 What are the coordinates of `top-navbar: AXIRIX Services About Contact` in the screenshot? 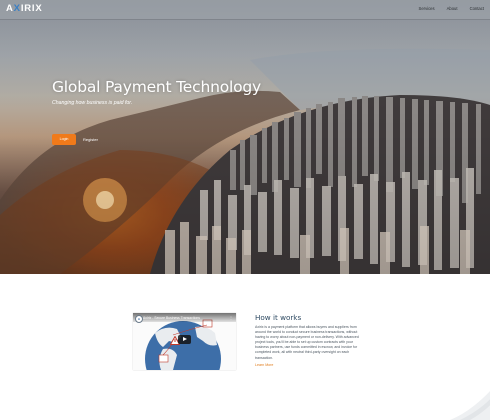 It's located at (245, 10).